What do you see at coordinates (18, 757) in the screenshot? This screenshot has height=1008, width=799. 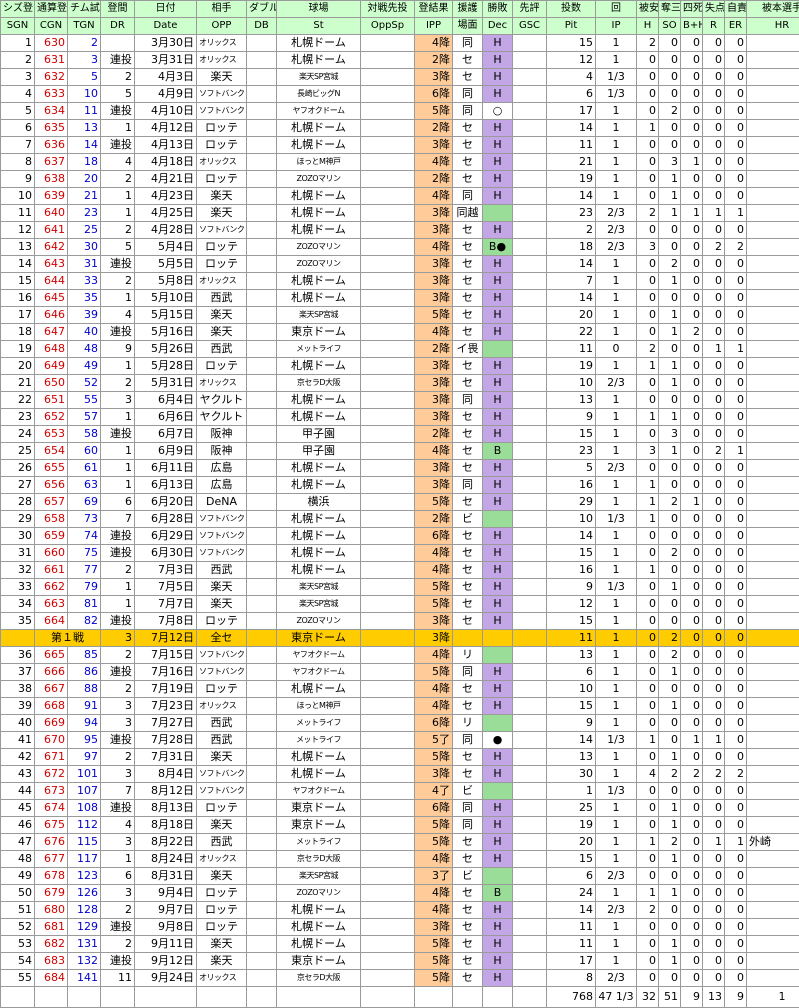 I see `sgn-cell: 42` at bounding box center [18, 757].